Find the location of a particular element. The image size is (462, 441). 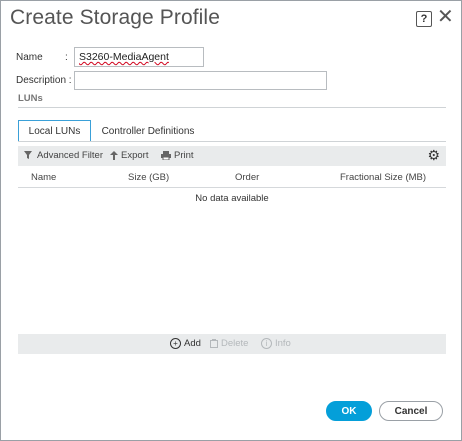

empty-table-message: No data available is located at coordinates (232, 198).